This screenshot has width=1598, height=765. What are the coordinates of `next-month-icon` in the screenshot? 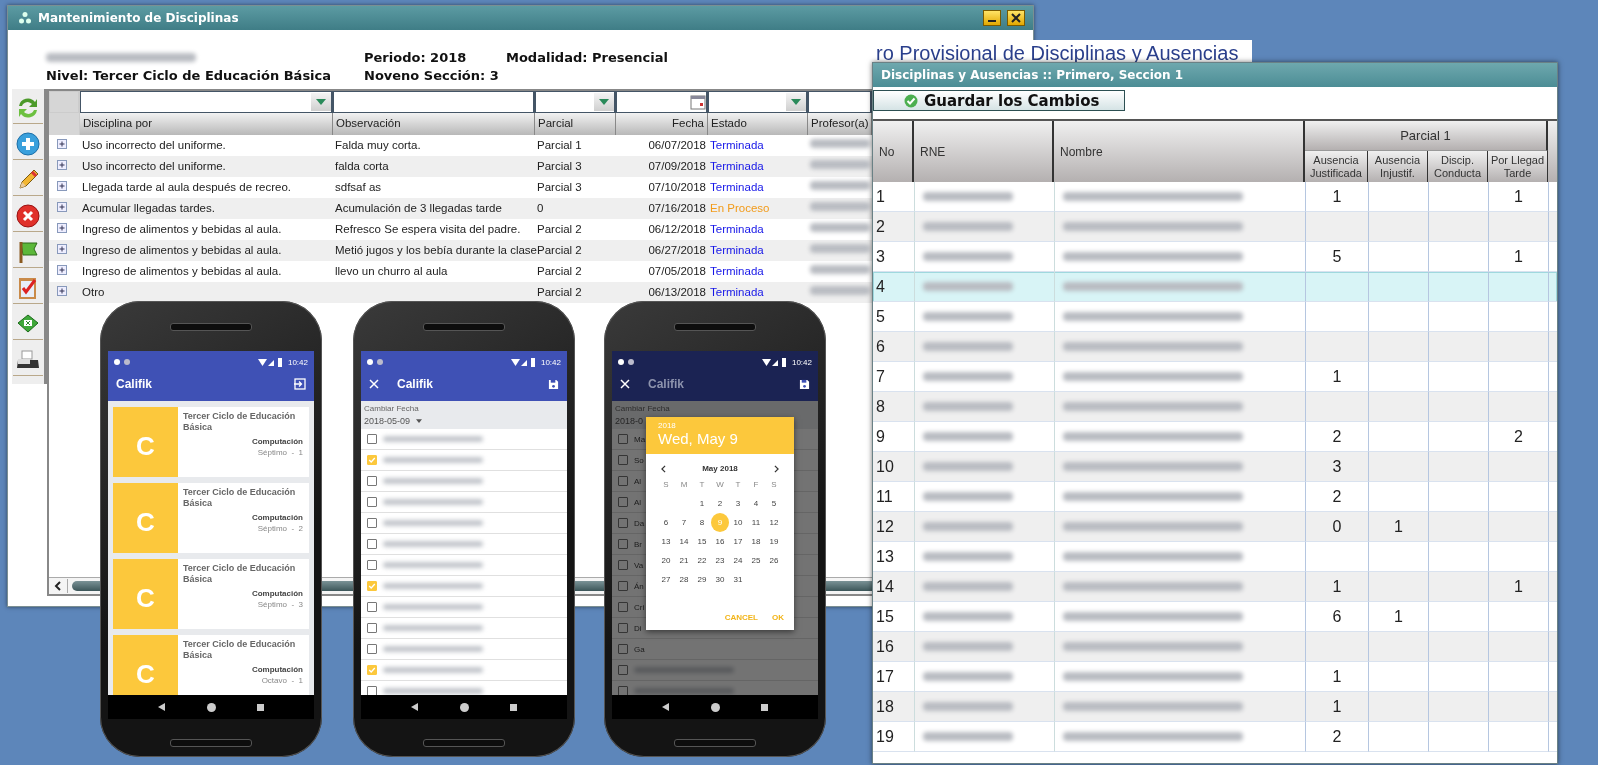 It's located at (776, 468).